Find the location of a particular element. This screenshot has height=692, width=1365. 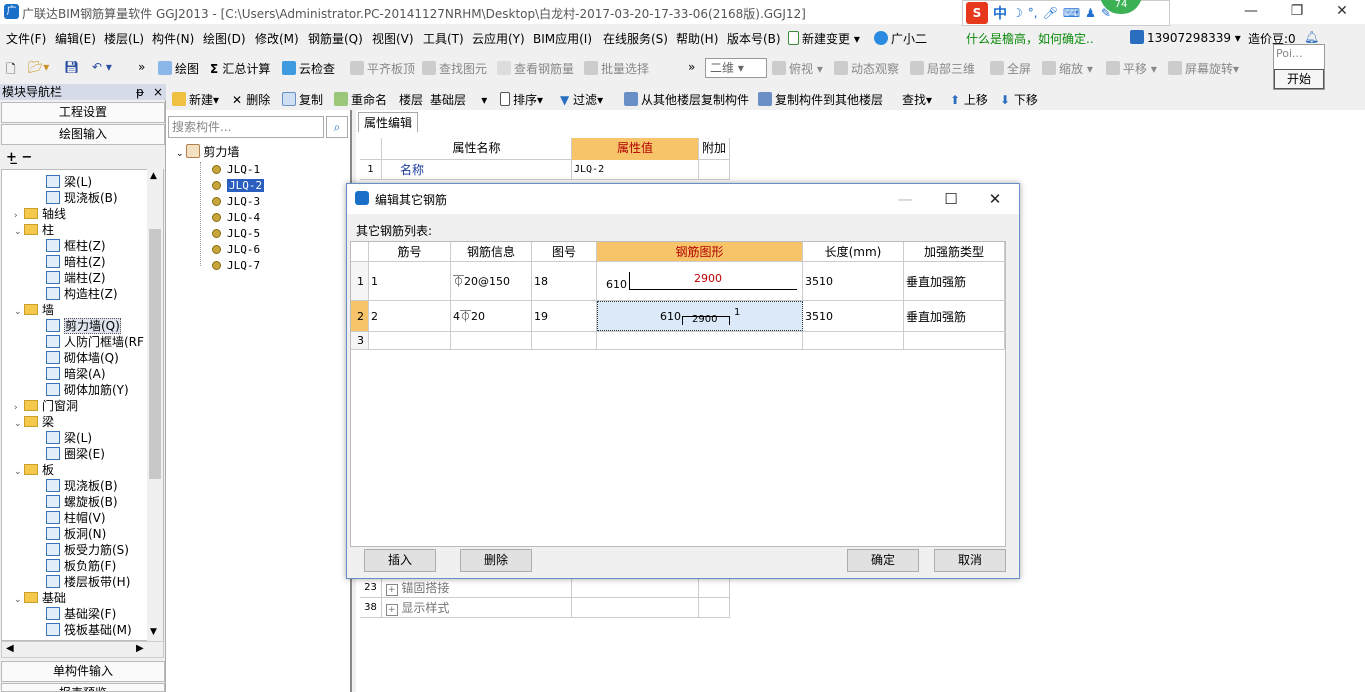

find-element-button: 查找图元 is located at coordinates (454, 68).